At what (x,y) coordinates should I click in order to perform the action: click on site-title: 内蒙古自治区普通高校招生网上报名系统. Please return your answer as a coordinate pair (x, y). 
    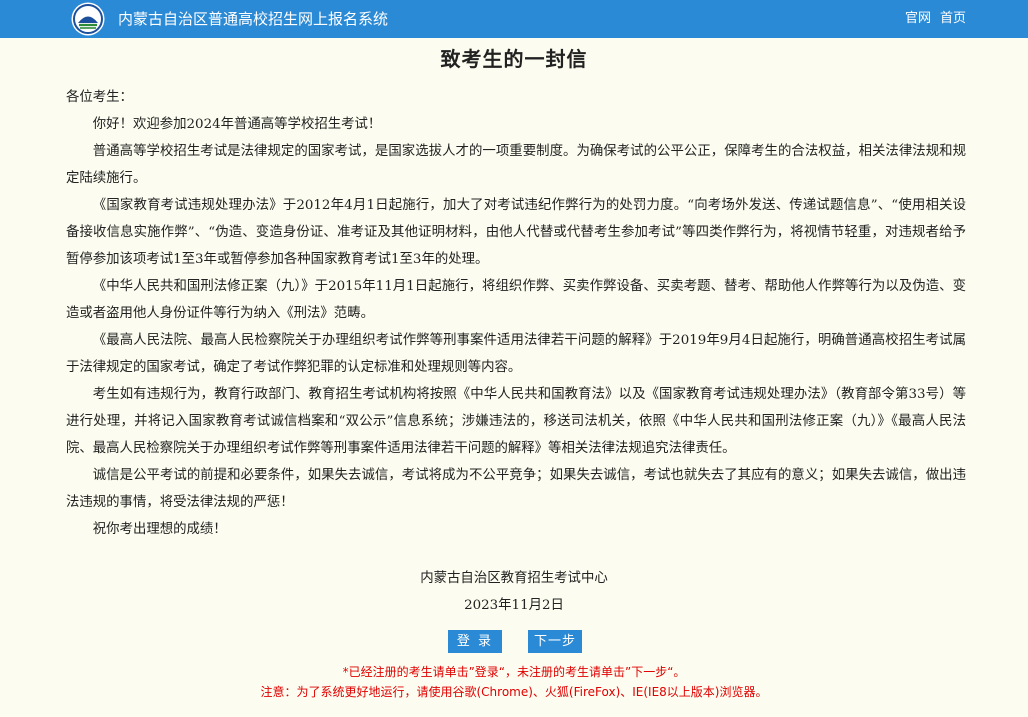
    Looking at the image, I should click on (253, 19).